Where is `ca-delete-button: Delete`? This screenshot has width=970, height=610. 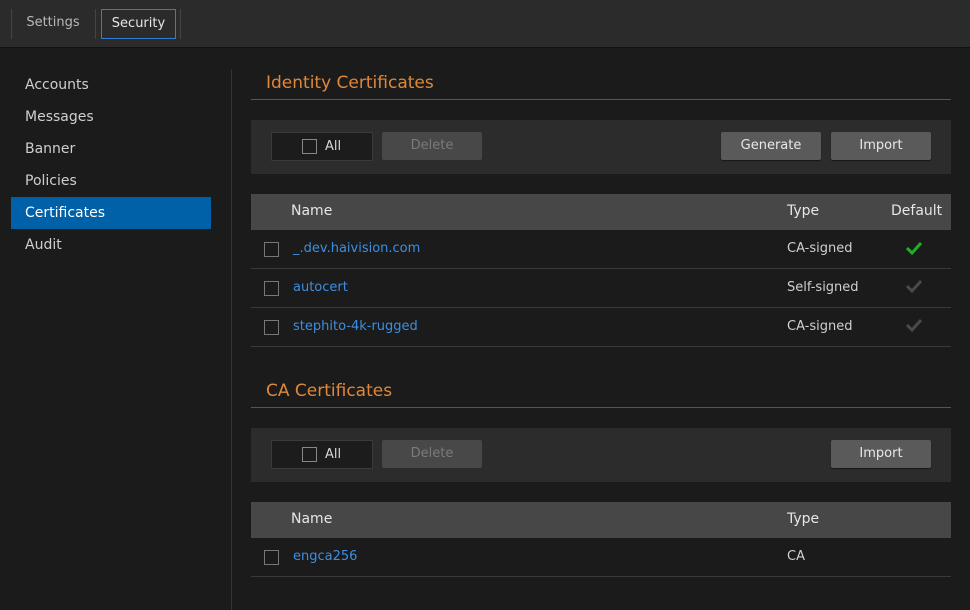 ca-delete-button: Delete is located at coordinates (432, 454).